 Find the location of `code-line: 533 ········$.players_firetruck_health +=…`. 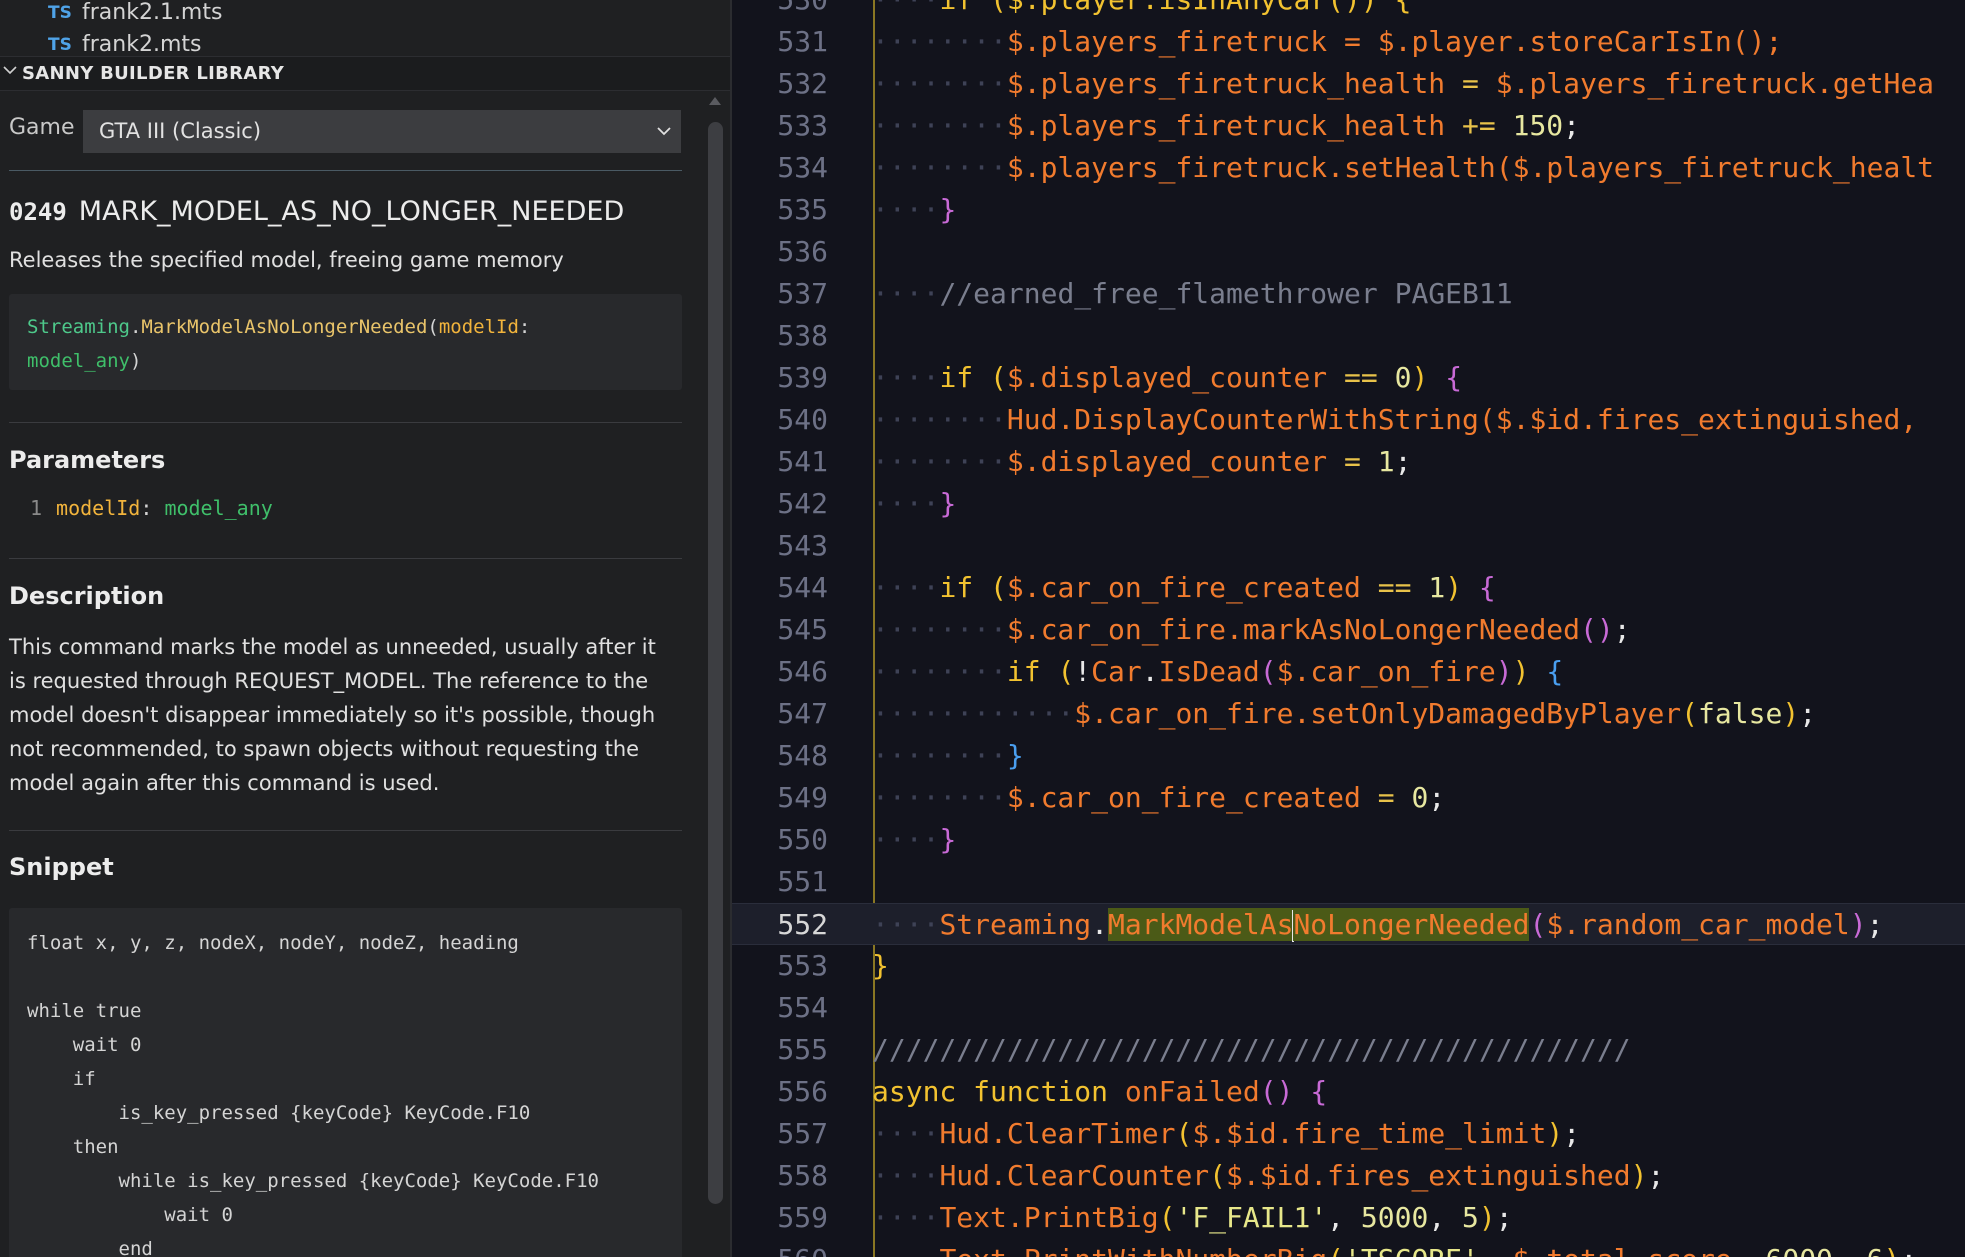

code-line: 533 ········$.players_firetruck_health +=… is located at coordinates (1348, 126).